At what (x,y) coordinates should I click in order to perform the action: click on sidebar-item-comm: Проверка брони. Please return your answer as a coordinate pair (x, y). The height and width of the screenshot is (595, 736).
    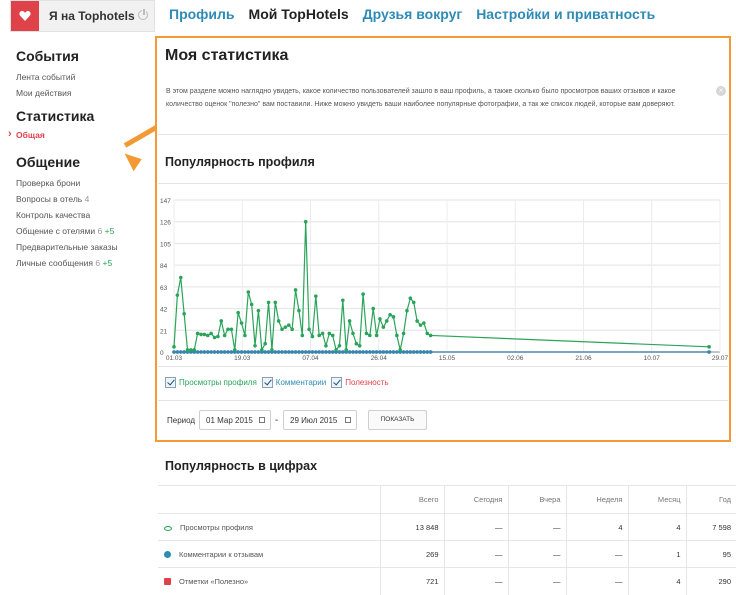
    Looking at the image, I should click on (81, 183).